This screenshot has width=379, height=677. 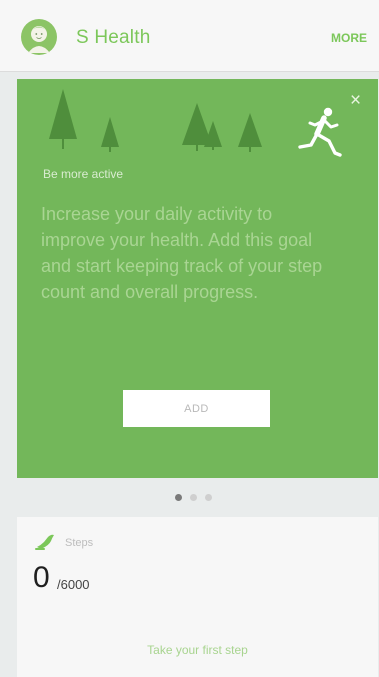 What do you see at coordinates (41, 577) in the screenshot?
I see `steps-count: 0` at bounding box center [41, 577].